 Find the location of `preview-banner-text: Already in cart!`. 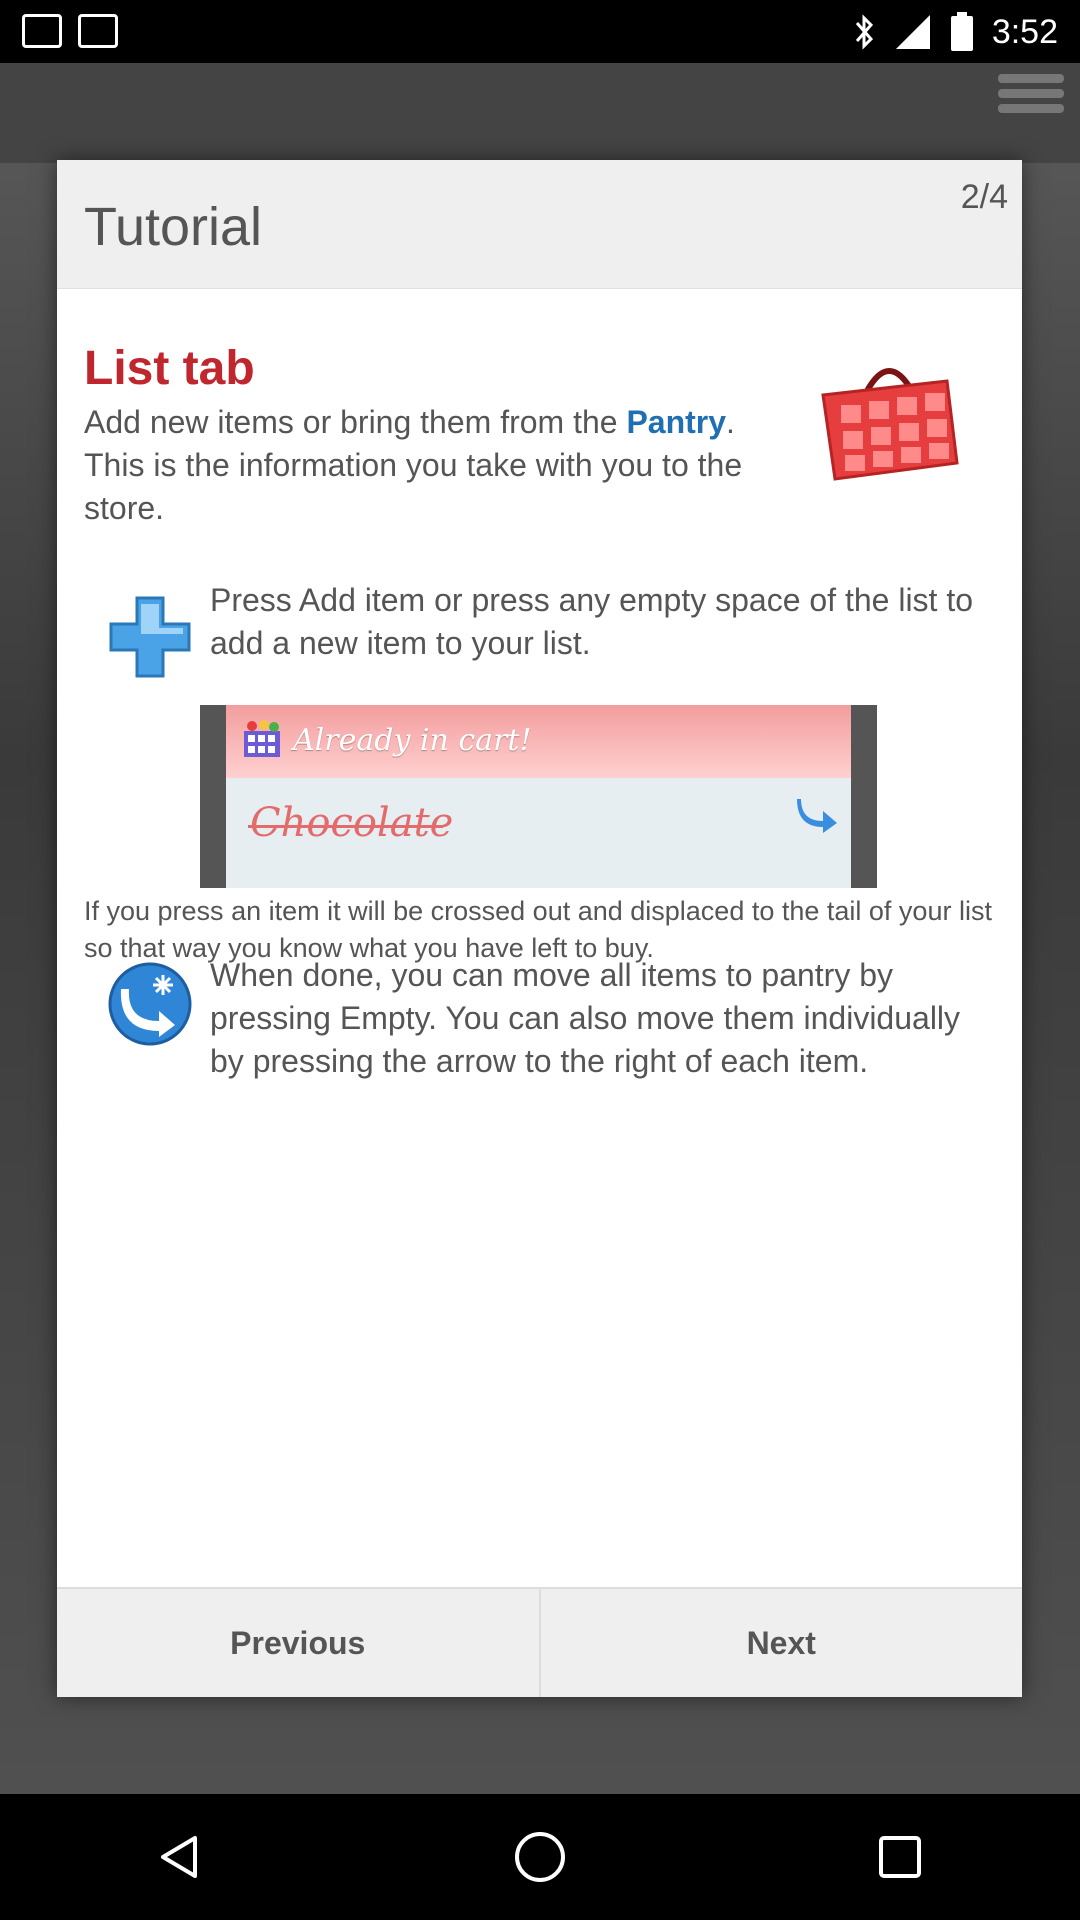

preview-banner-text: Already in cart! is located at coordinates (412, 740).